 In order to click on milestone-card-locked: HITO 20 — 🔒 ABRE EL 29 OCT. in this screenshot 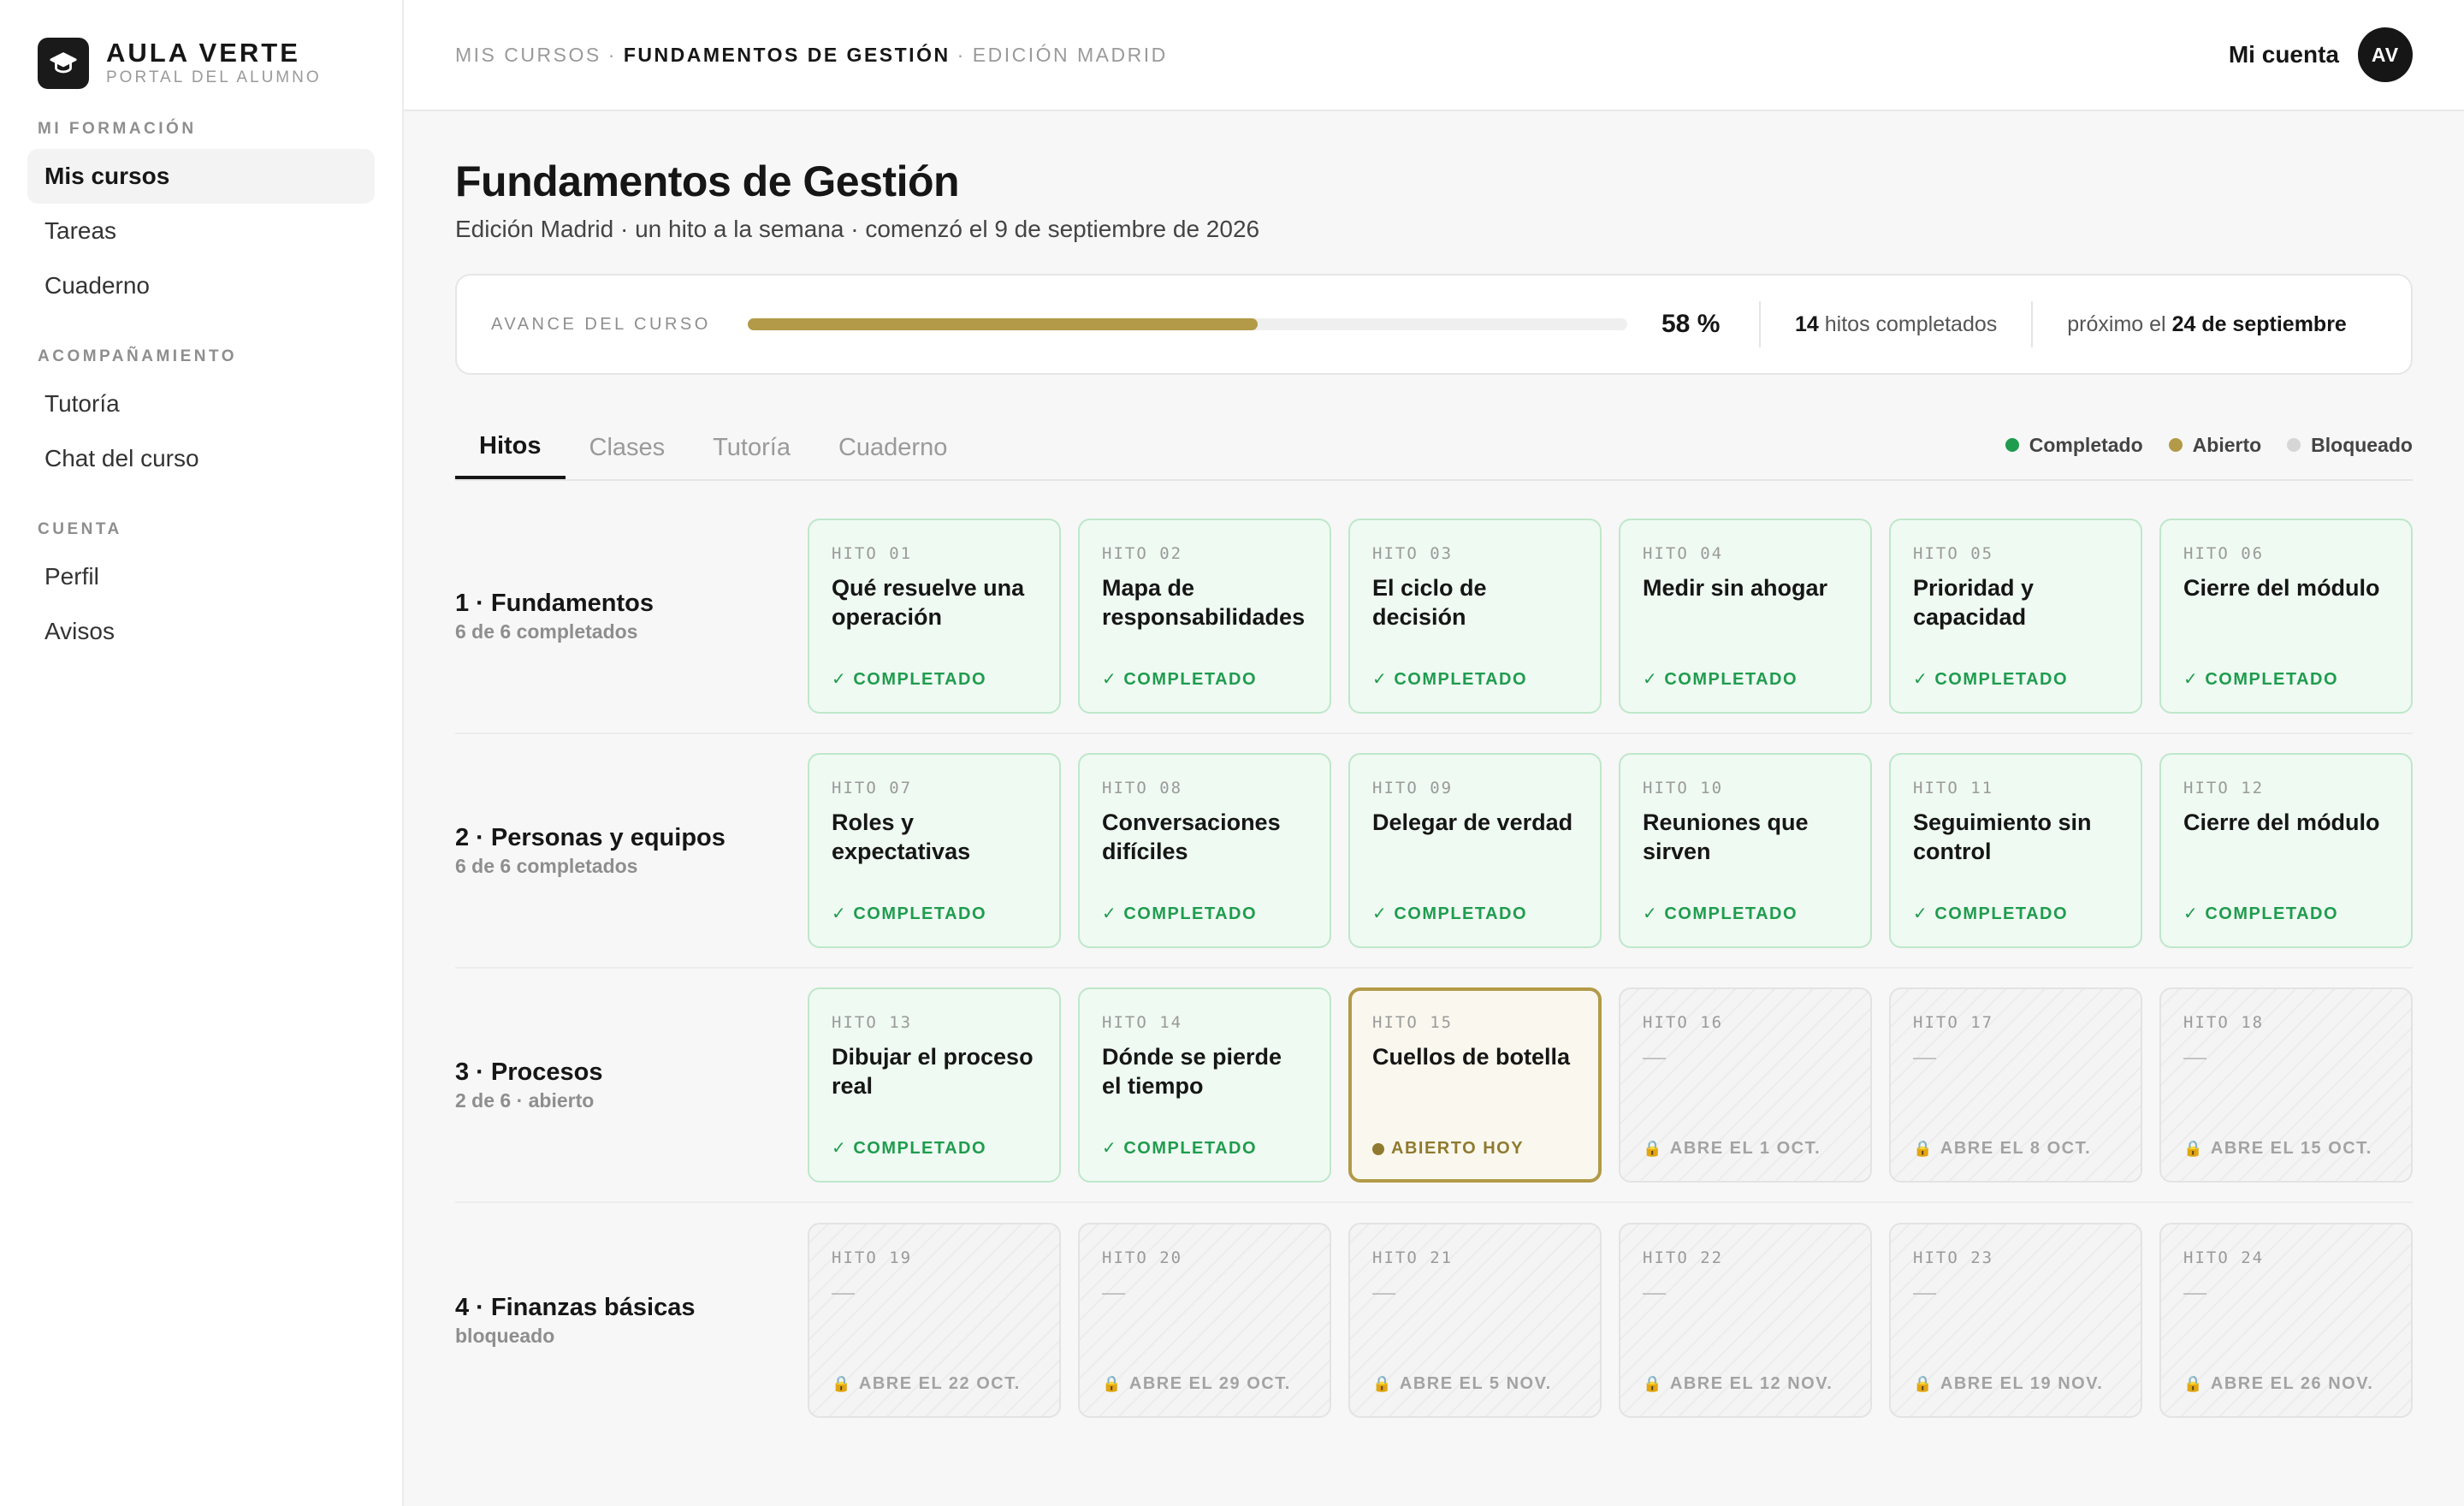, I will do `click(1204, 1321)`.